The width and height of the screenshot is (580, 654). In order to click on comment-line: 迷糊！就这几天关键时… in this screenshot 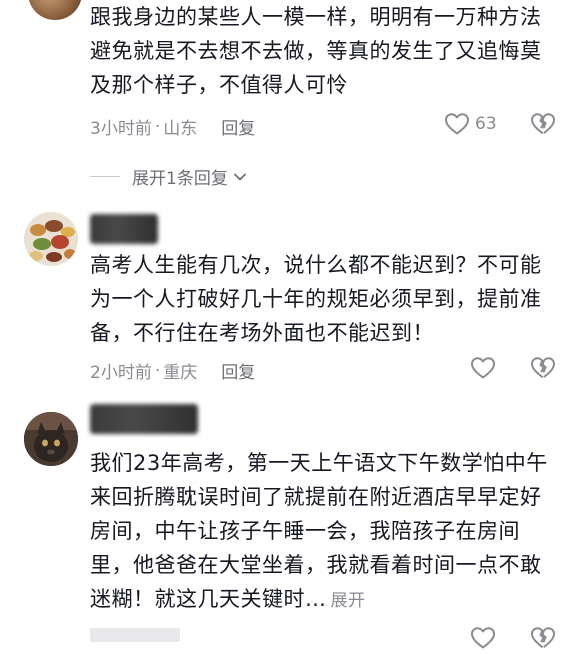, I will do `click(208, 599)`.